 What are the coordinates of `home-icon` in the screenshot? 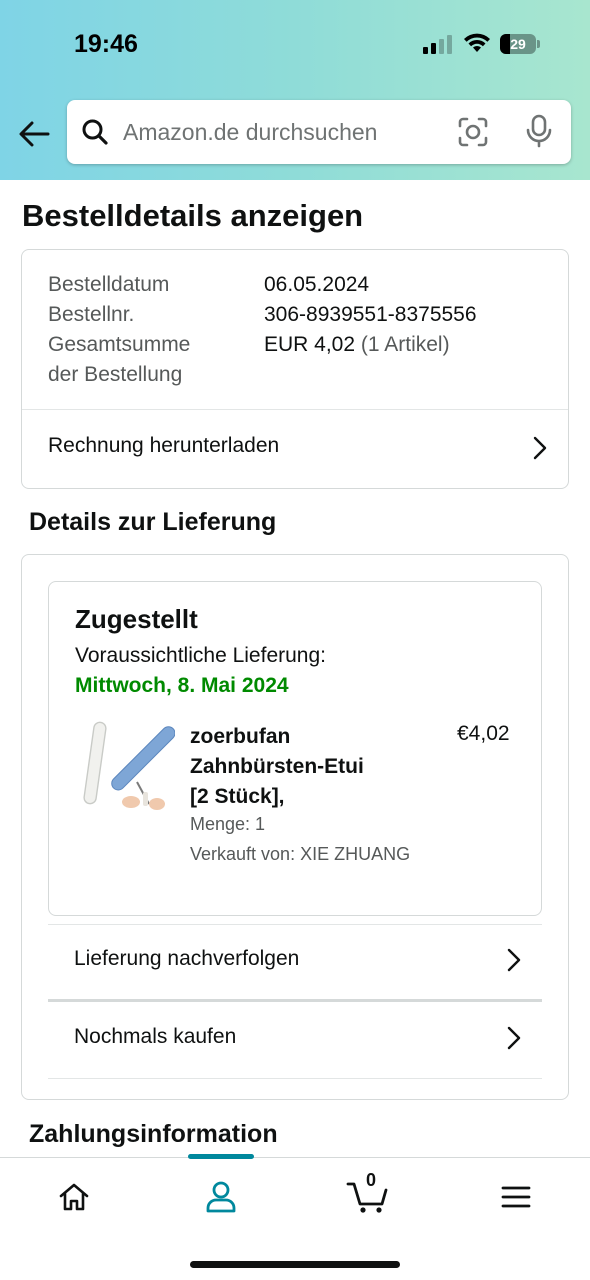 It's located at (74, 1197).